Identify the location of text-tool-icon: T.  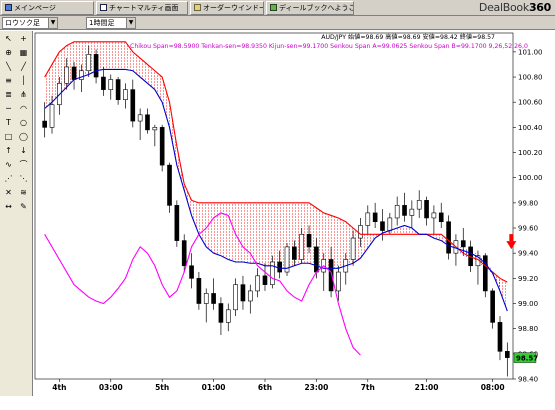
(8, 123).